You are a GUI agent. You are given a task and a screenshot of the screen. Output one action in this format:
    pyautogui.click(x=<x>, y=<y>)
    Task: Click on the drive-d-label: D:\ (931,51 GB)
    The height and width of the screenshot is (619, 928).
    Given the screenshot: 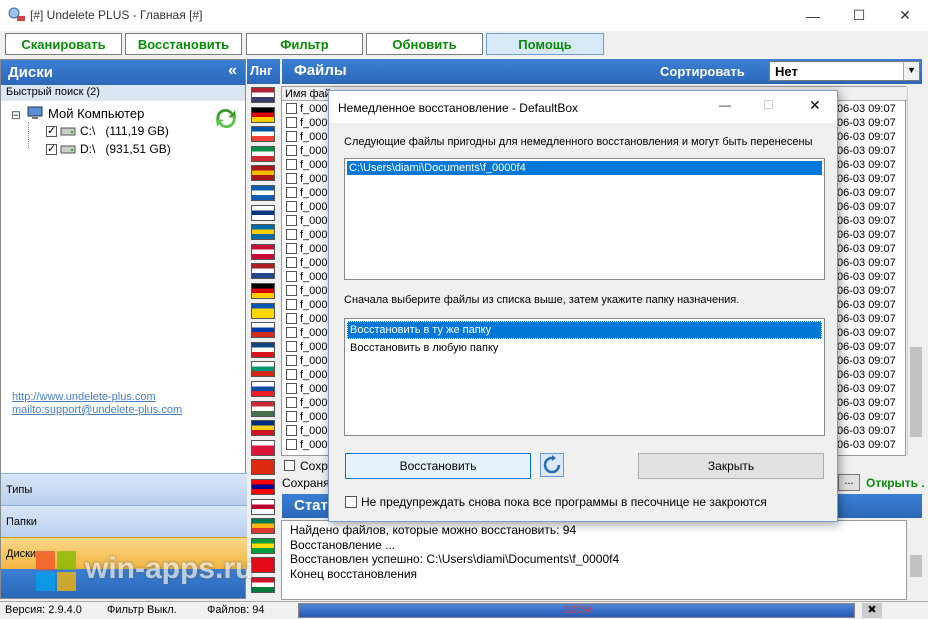 What is the action you would take?
    pyautogui.click(x=125, y=149)
    